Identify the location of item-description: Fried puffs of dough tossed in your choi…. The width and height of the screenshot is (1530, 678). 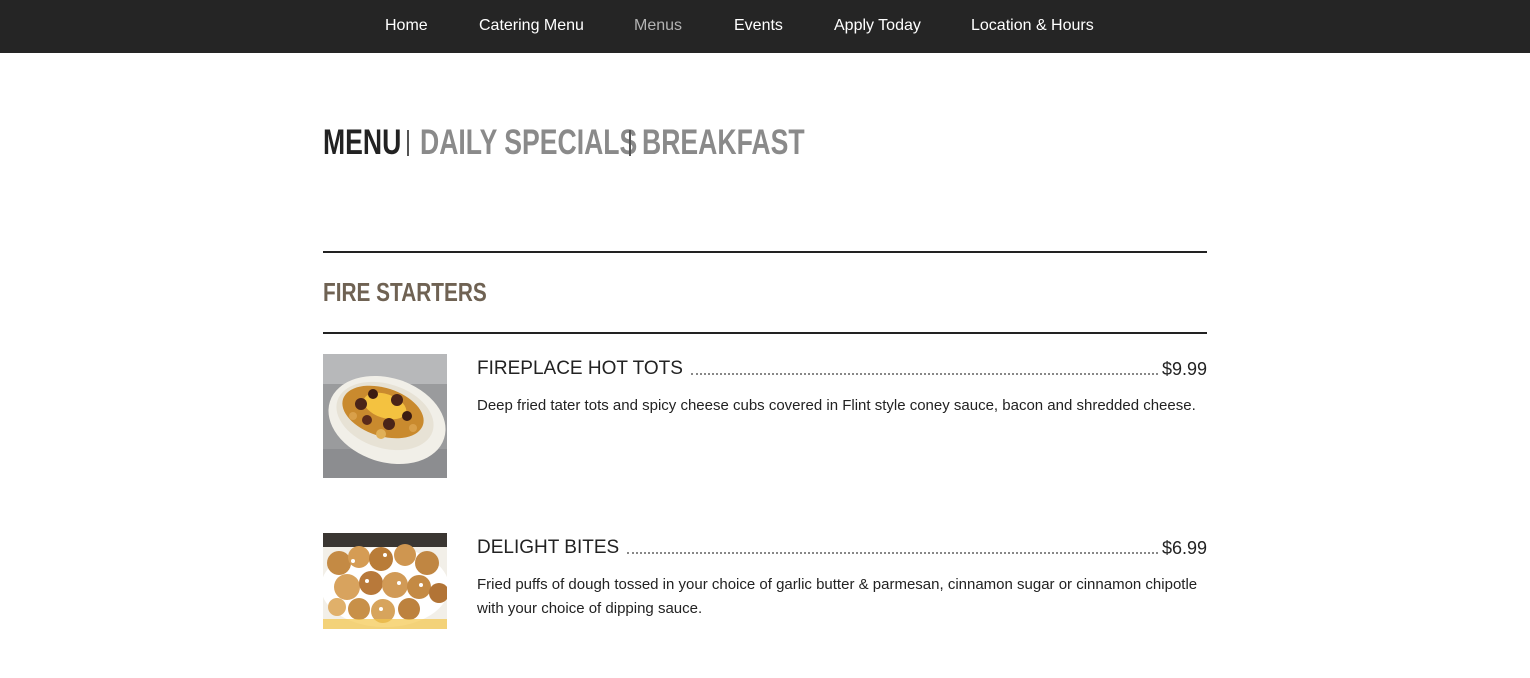
(837, 596).